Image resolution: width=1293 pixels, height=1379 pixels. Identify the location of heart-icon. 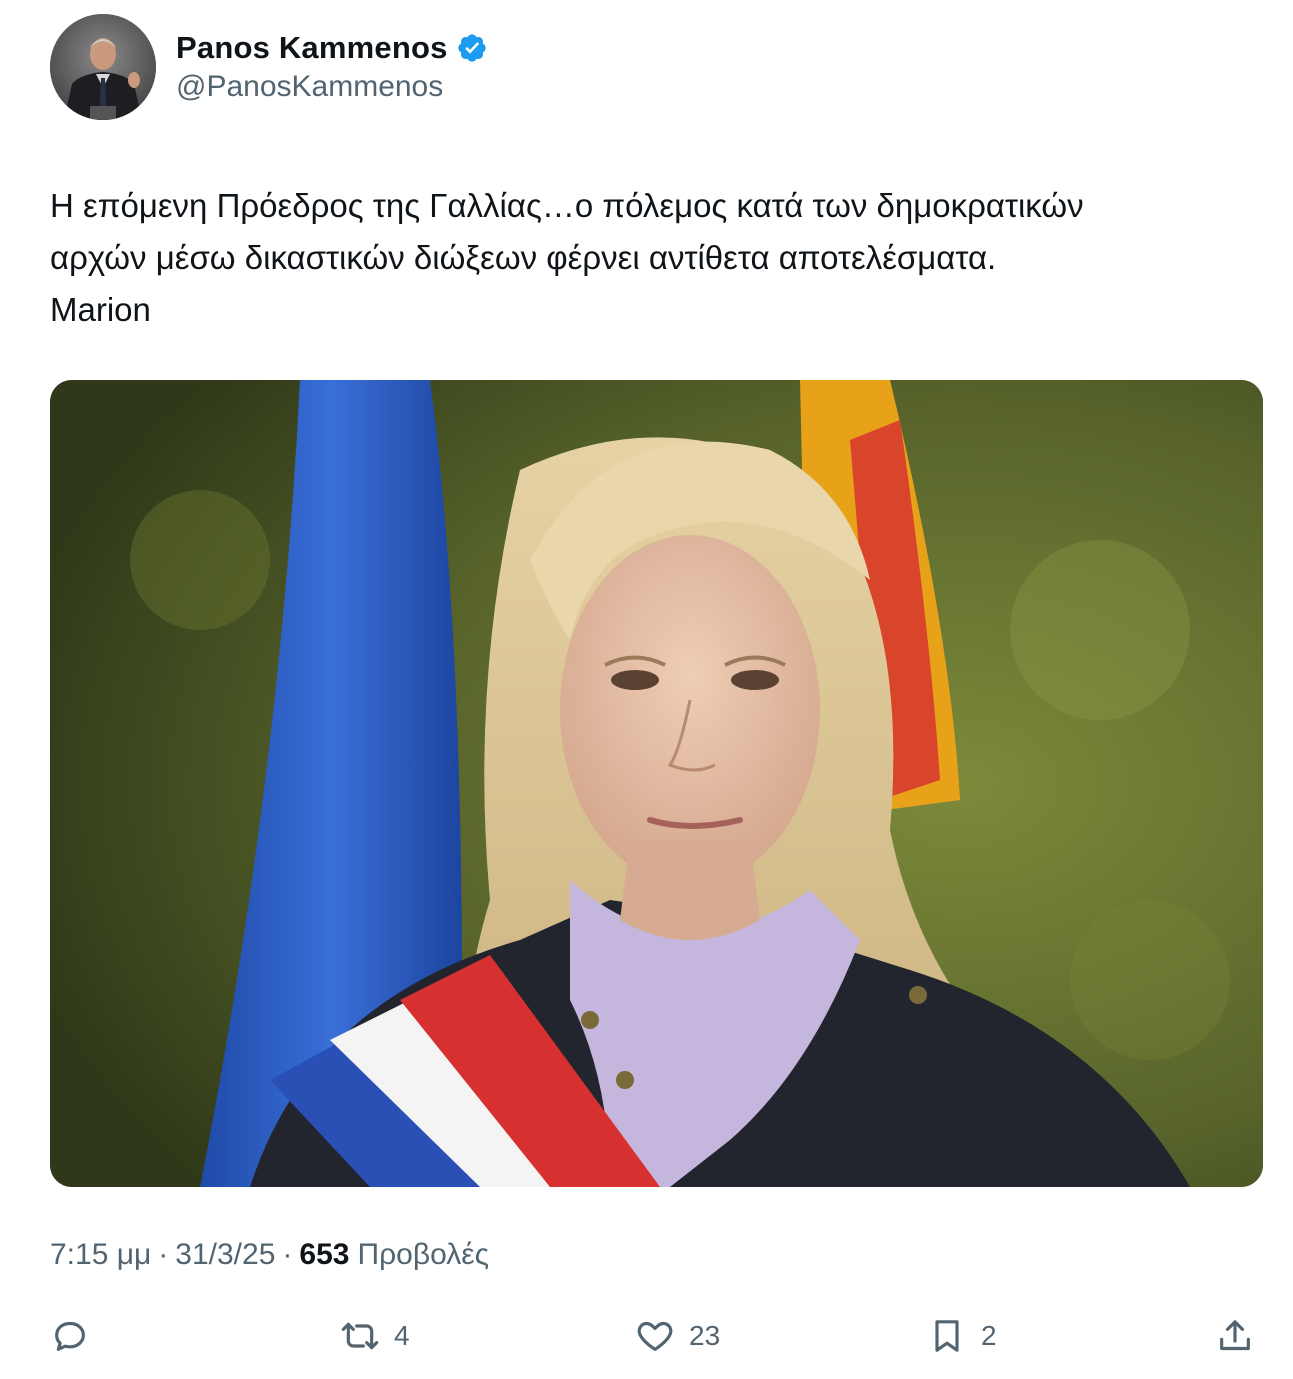
(655, 1336).